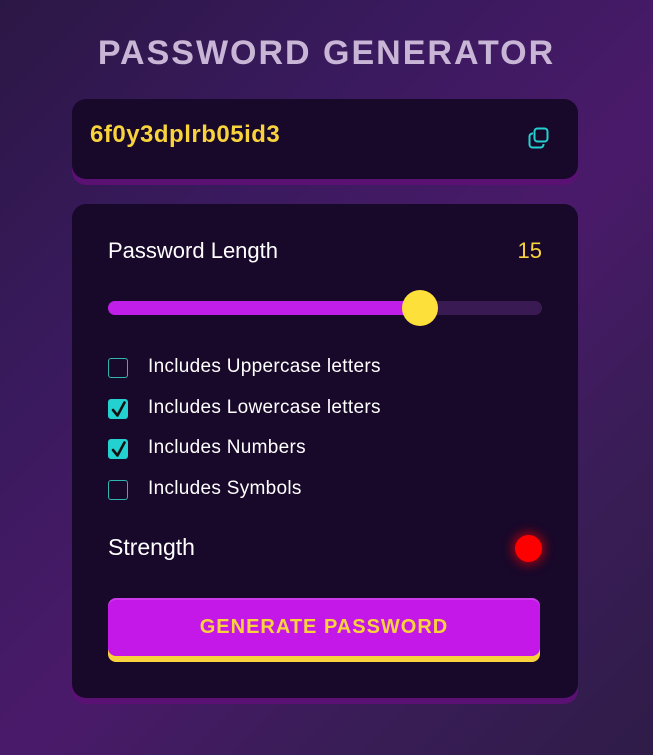 The height and width of the screenshot is (755, 653). Describe the element at coordinates (529, 250) in the screenshot. I see `password-length-value: 15` at that location.